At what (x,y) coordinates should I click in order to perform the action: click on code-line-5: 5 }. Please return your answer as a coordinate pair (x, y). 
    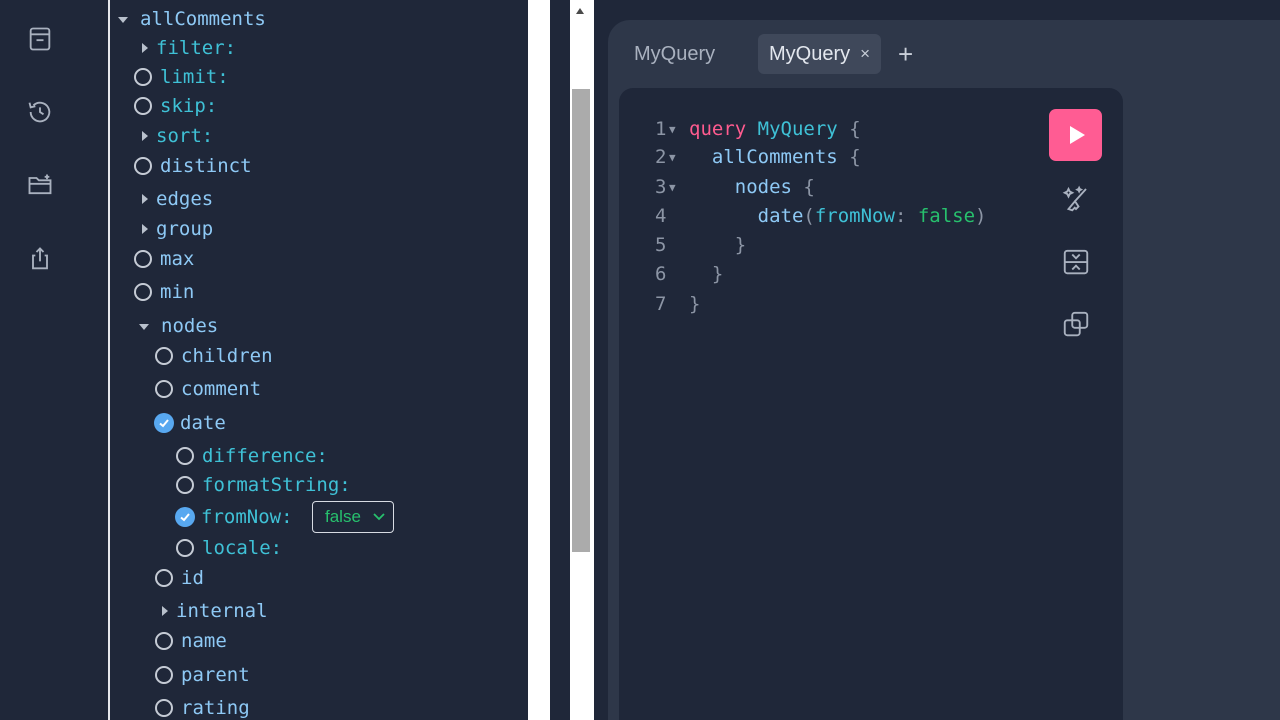
    Looking at the image, I should click on (700, 245).